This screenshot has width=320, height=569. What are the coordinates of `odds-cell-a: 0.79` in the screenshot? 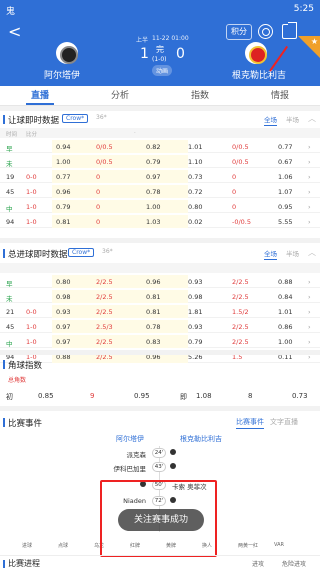 It's located at (63, 207).